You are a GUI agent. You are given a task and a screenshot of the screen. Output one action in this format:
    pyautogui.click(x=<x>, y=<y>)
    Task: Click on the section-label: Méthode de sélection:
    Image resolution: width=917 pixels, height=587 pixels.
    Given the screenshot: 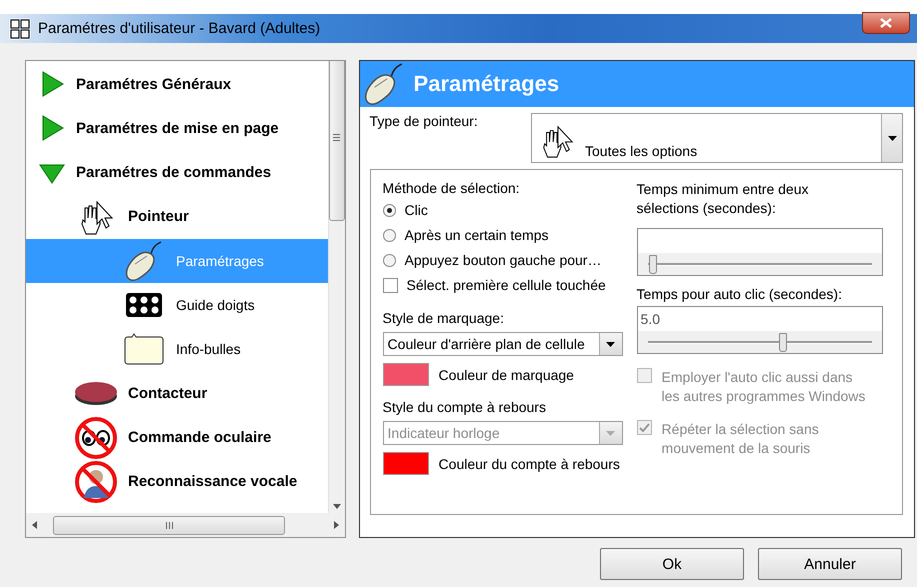 What is the action you would take?
    pyautogui.click(x=451, y=188)
    